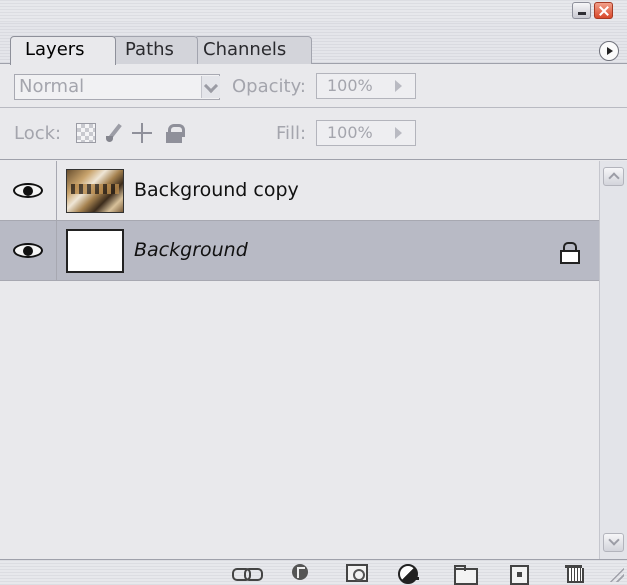  Describe the element at coordinates (409, 574) in the screenshot. I see `adjustment-layer-icon` at that location.